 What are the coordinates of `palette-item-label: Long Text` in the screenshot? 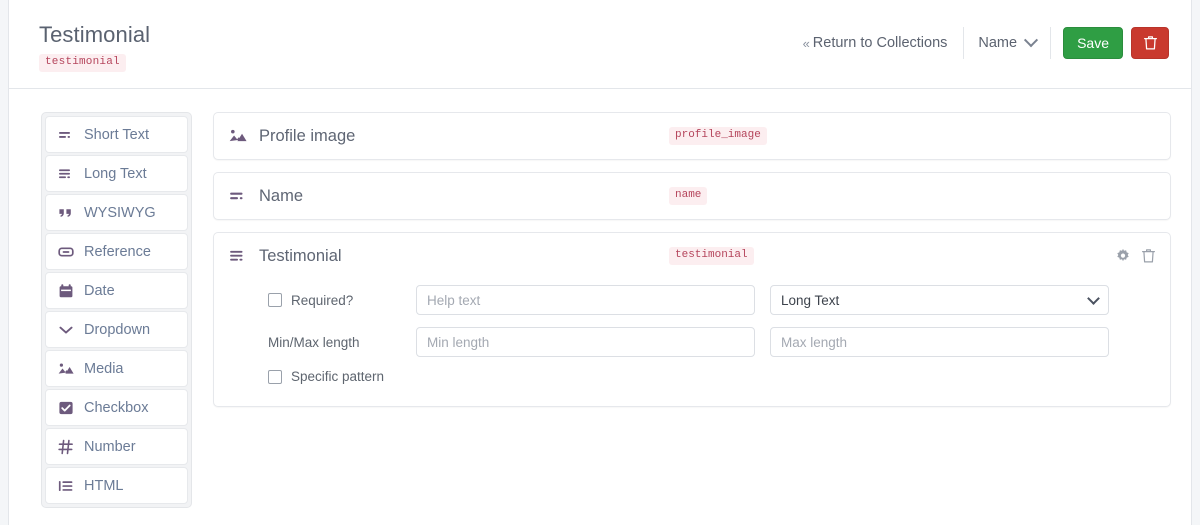 It's located at (115, 173).